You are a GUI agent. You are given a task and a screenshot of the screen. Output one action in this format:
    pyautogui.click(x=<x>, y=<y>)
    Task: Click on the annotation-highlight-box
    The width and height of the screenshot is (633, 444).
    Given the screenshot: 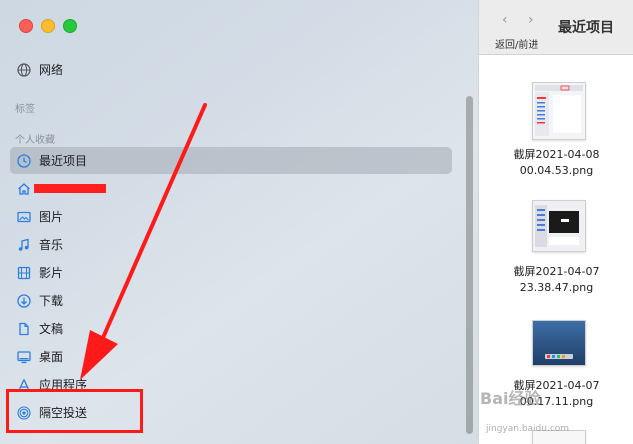 What is the action you would take?
    pyautogui.click(x=74, y=411)
    